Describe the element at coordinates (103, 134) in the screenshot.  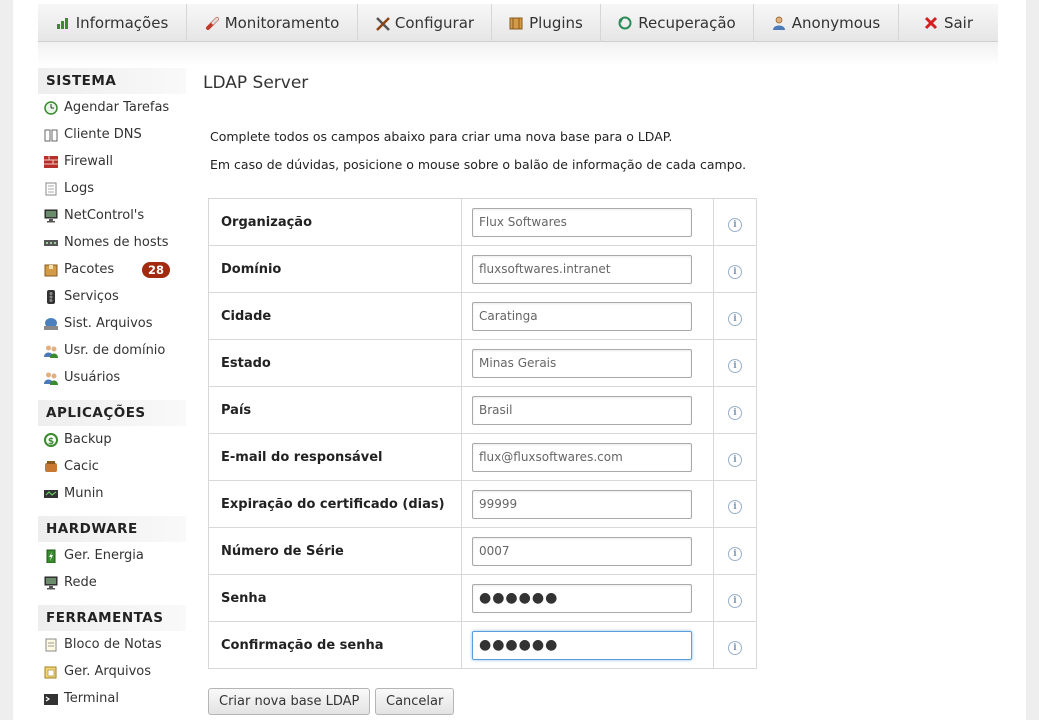
I see `sidebar-item-label: Cliente DNS` at that location.